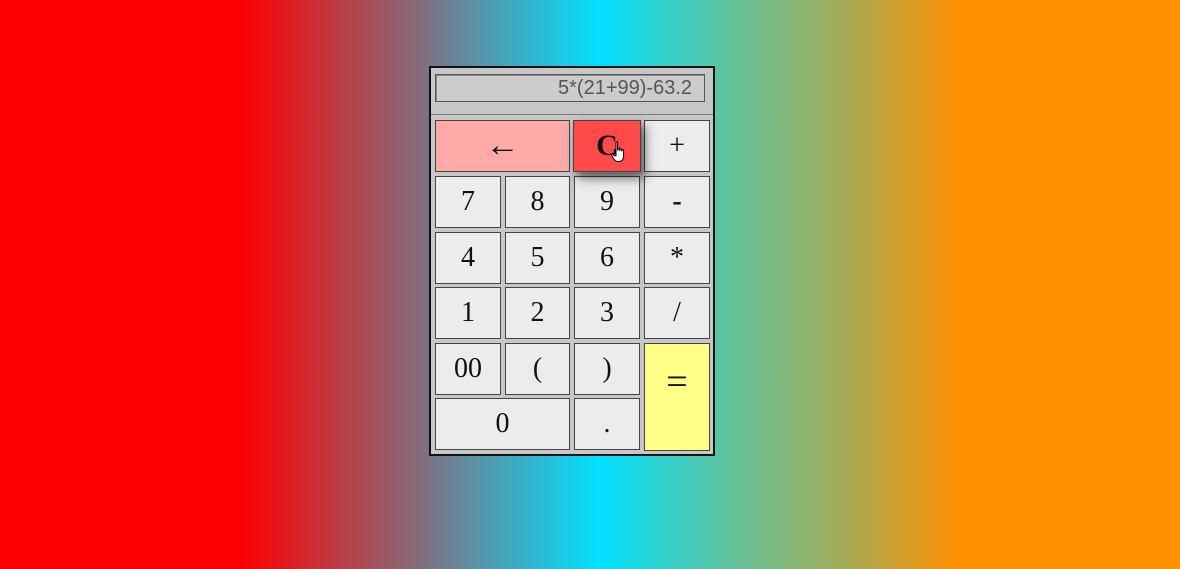  What do you see at coordinates (607, 313) in the screenshot?
I see `digit-3-button: 3` at bounding box center [607, 313].